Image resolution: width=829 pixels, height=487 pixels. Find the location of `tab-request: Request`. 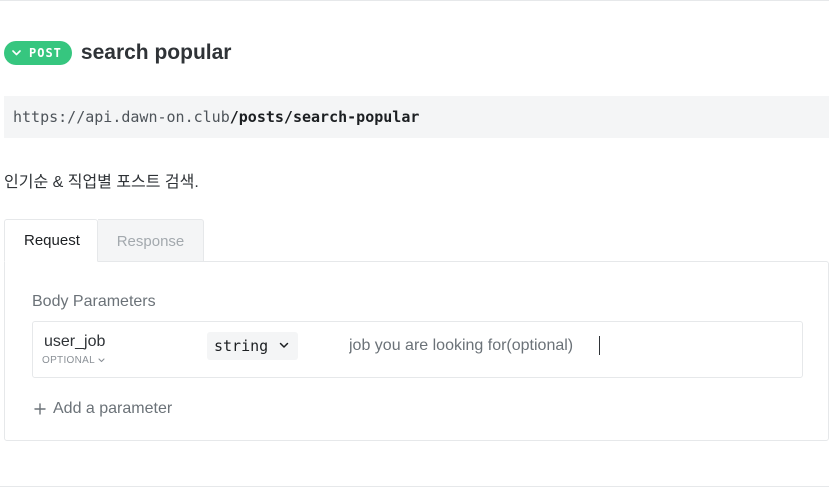

tab-request: Request is located at coordinates (51, 240).